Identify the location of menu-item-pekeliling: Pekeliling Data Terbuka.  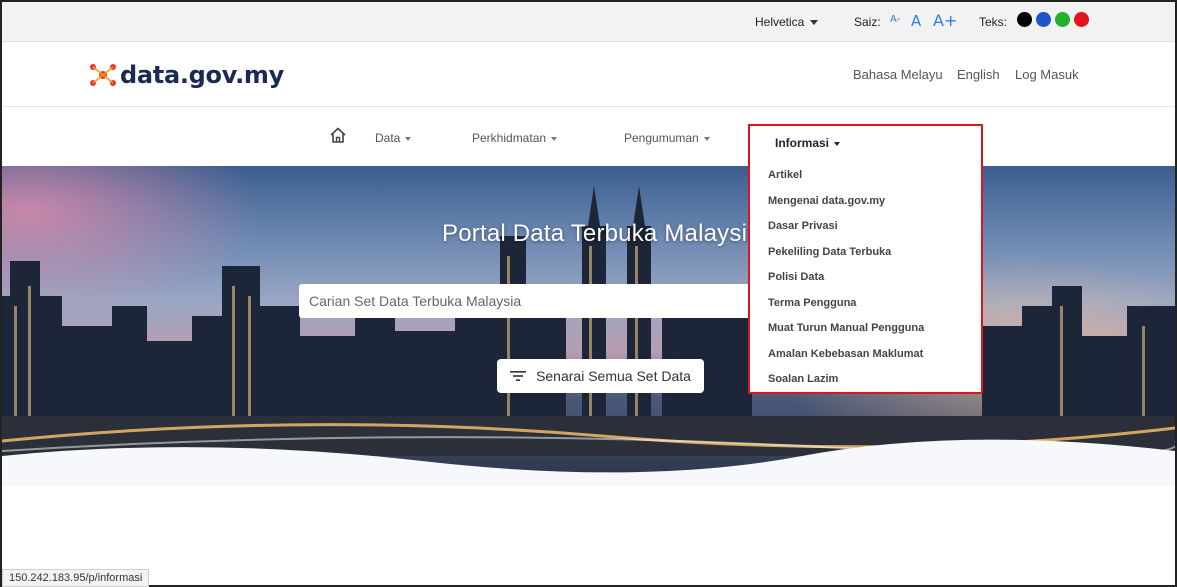
(829, 252).